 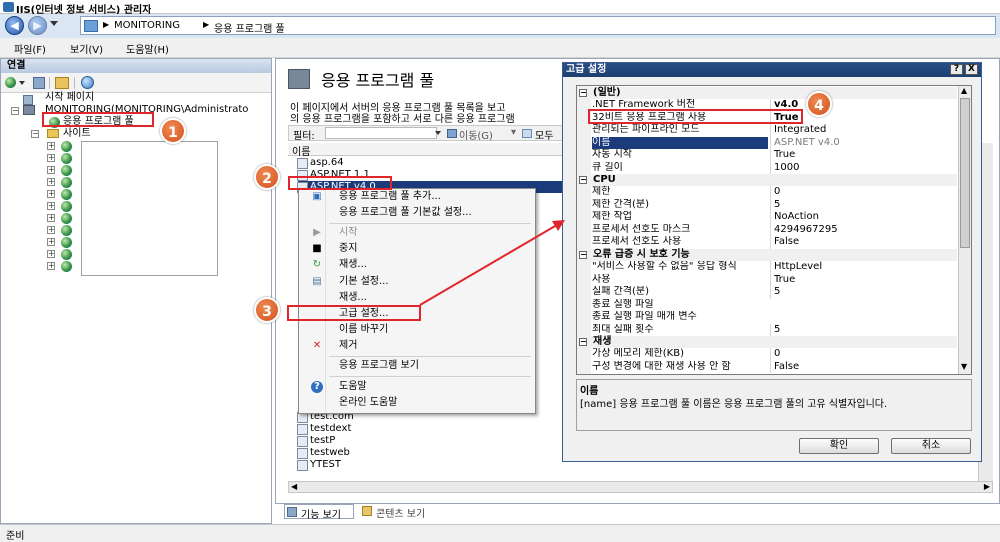 What do you see at coordinates (767, 255) in the screenshot?
I see `category-rapid-fail-protection: − 오류 급증 시 보호 기능` at bounding box center [767, 255].